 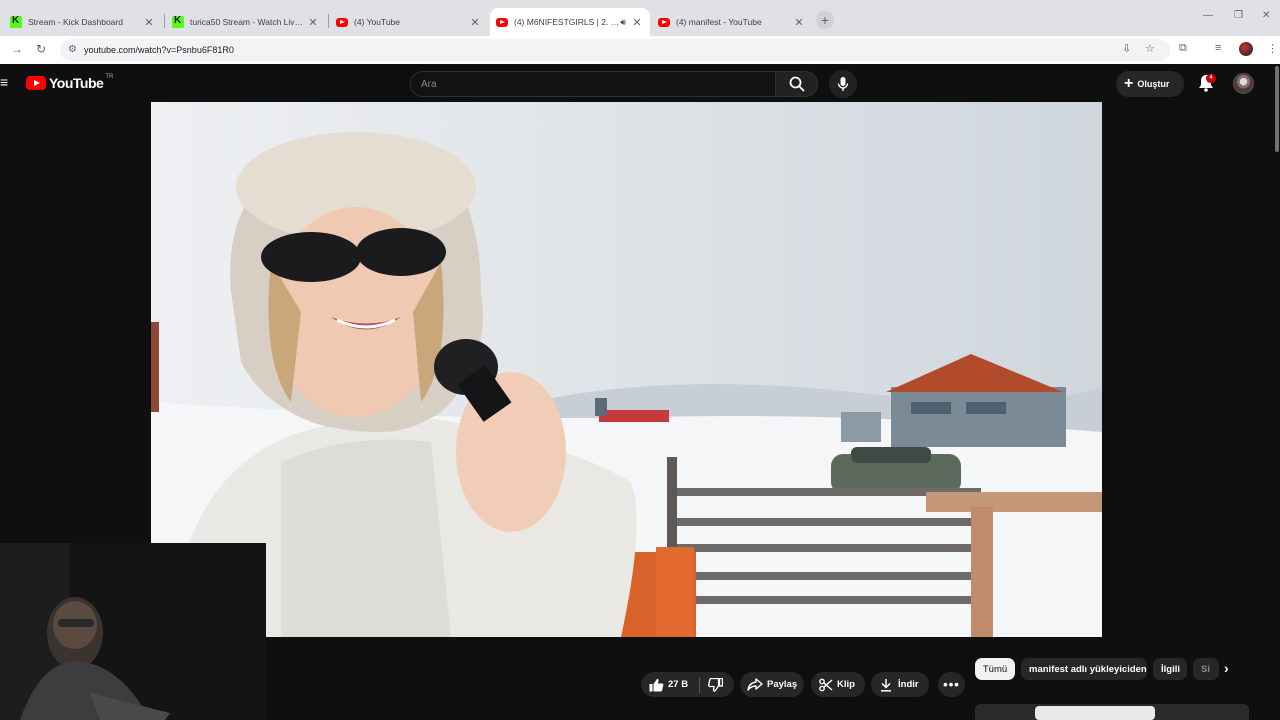 I want to click on create-button: + Oluştur, so click(x=1150, y=84).